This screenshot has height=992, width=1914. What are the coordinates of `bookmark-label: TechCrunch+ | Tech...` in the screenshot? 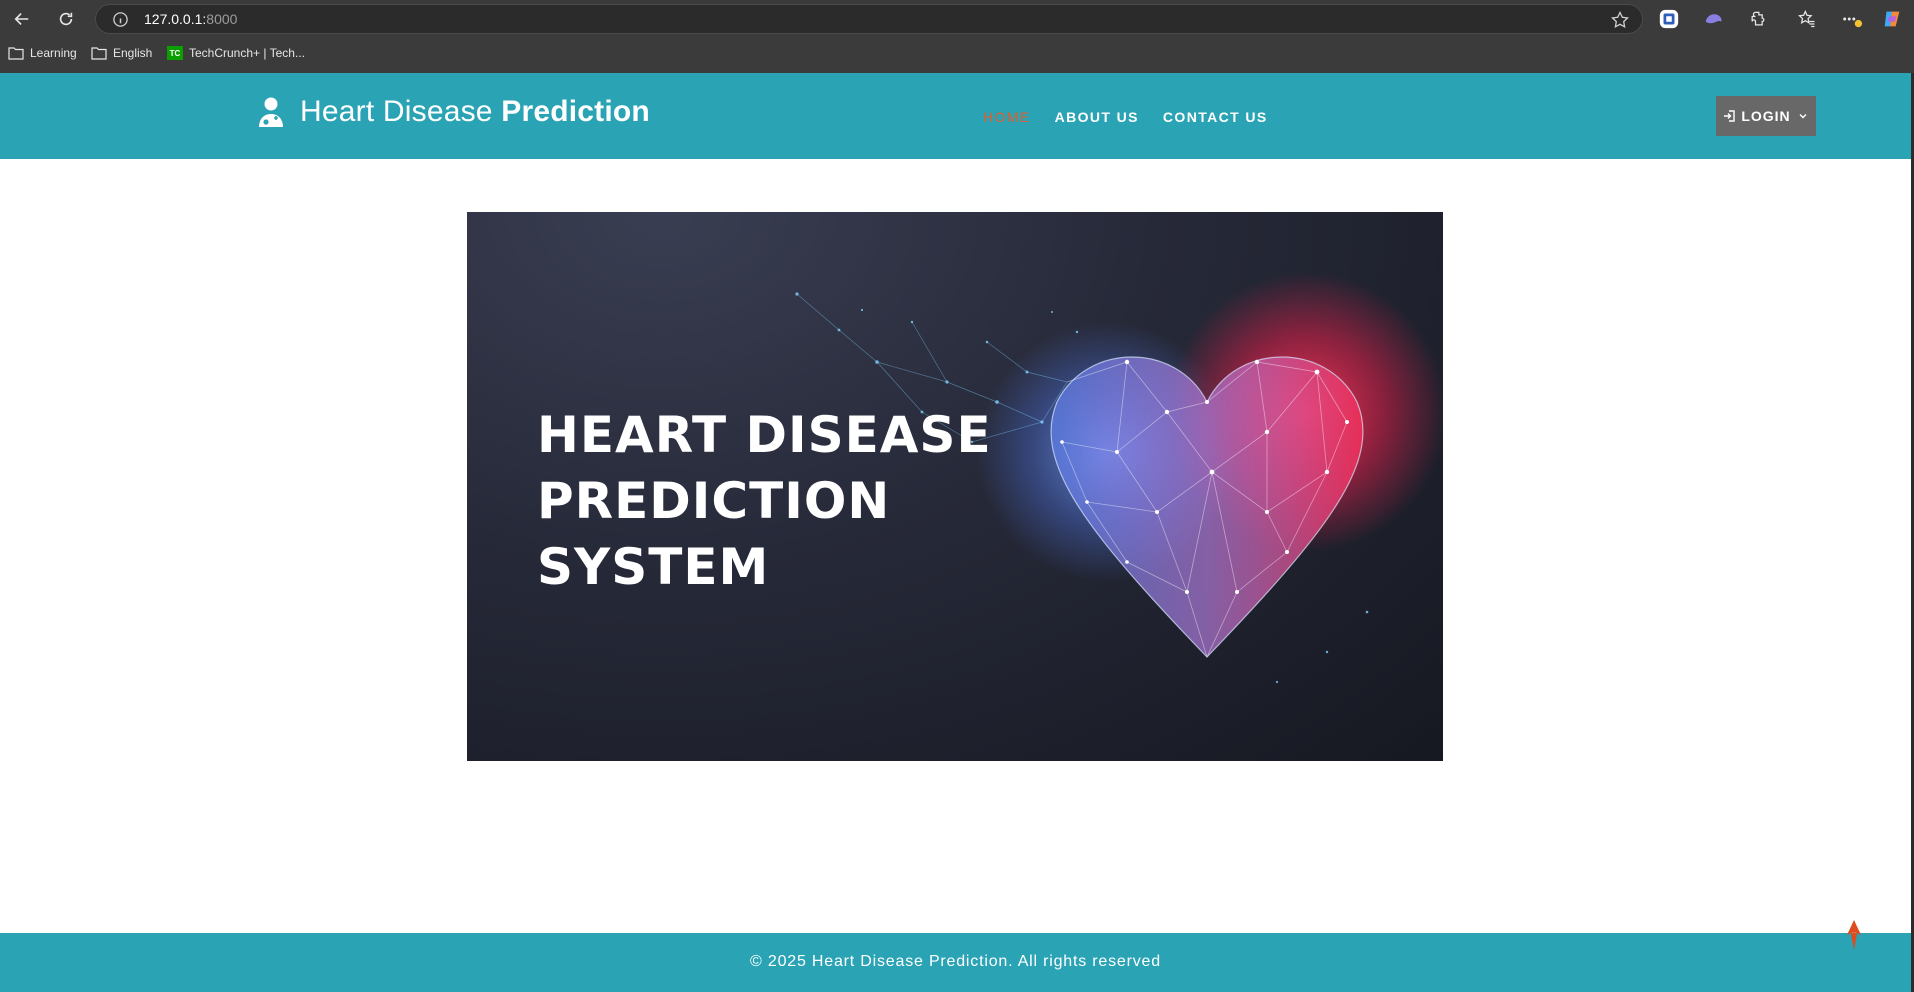 It's located at (247, 53).